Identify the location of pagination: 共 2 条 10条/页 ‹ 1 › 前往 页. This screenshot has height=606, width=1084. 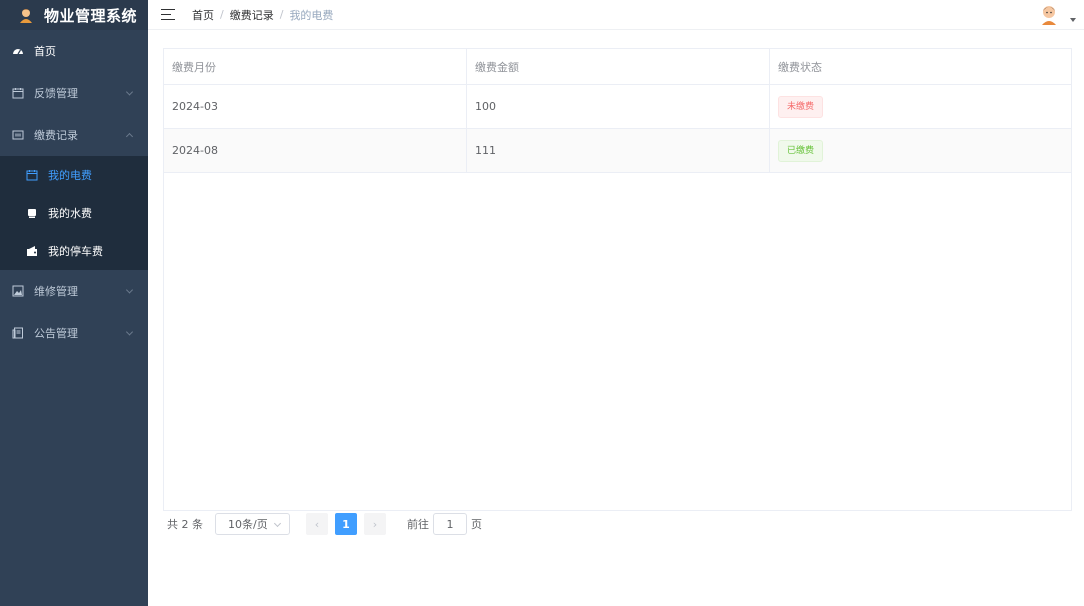
(324, 524).